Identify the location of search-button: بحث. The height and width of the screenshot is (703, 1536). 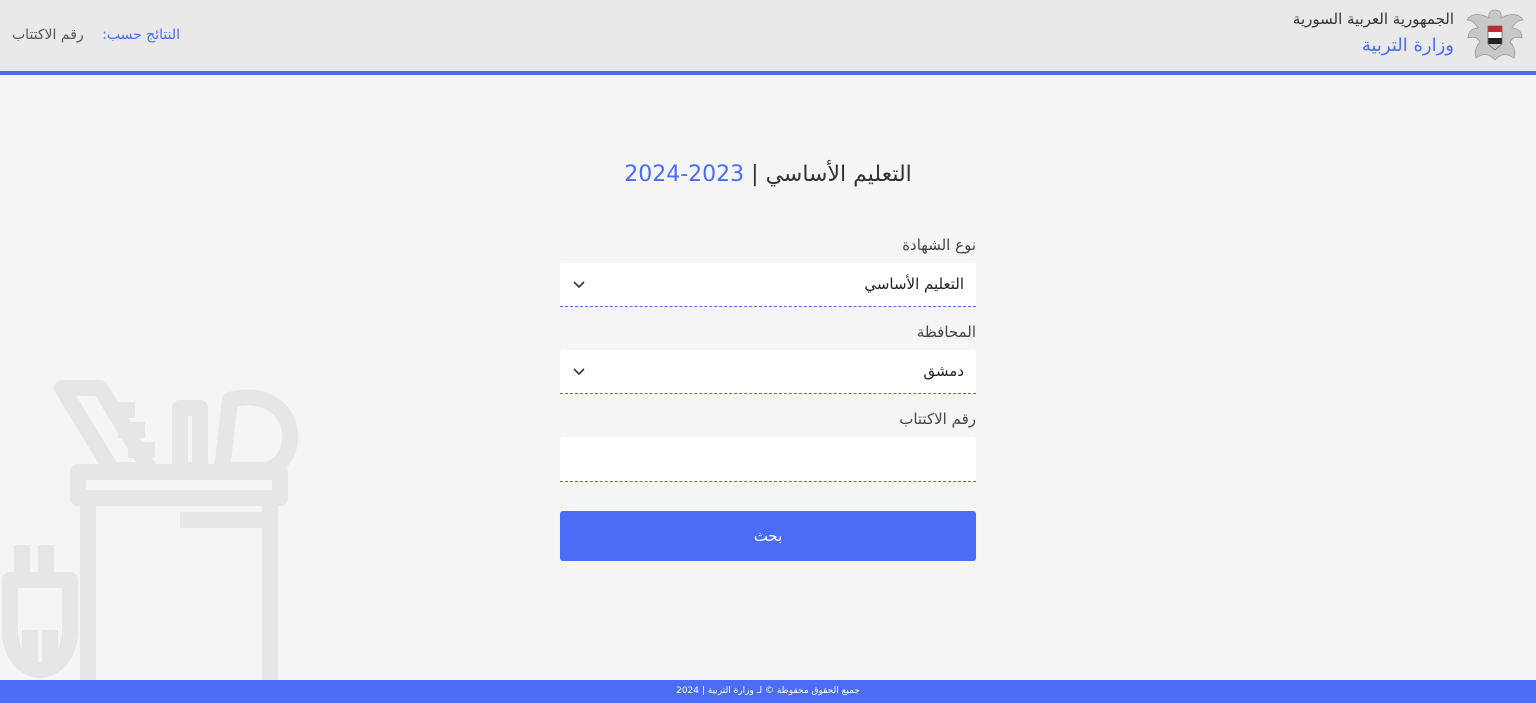
(768, 536).